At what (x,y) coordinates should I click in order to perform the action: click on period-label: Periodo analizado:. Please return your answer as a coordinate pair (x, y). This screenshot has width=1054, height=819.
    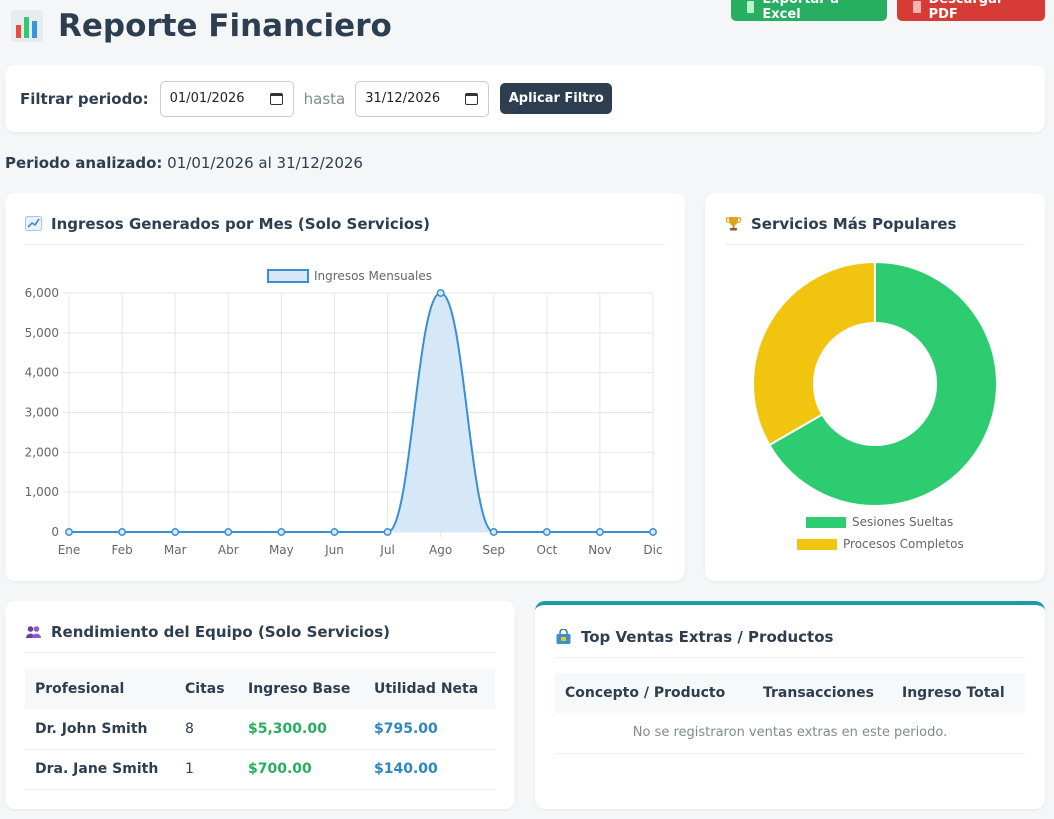
    Looking at the image, I should click on (84, 163).